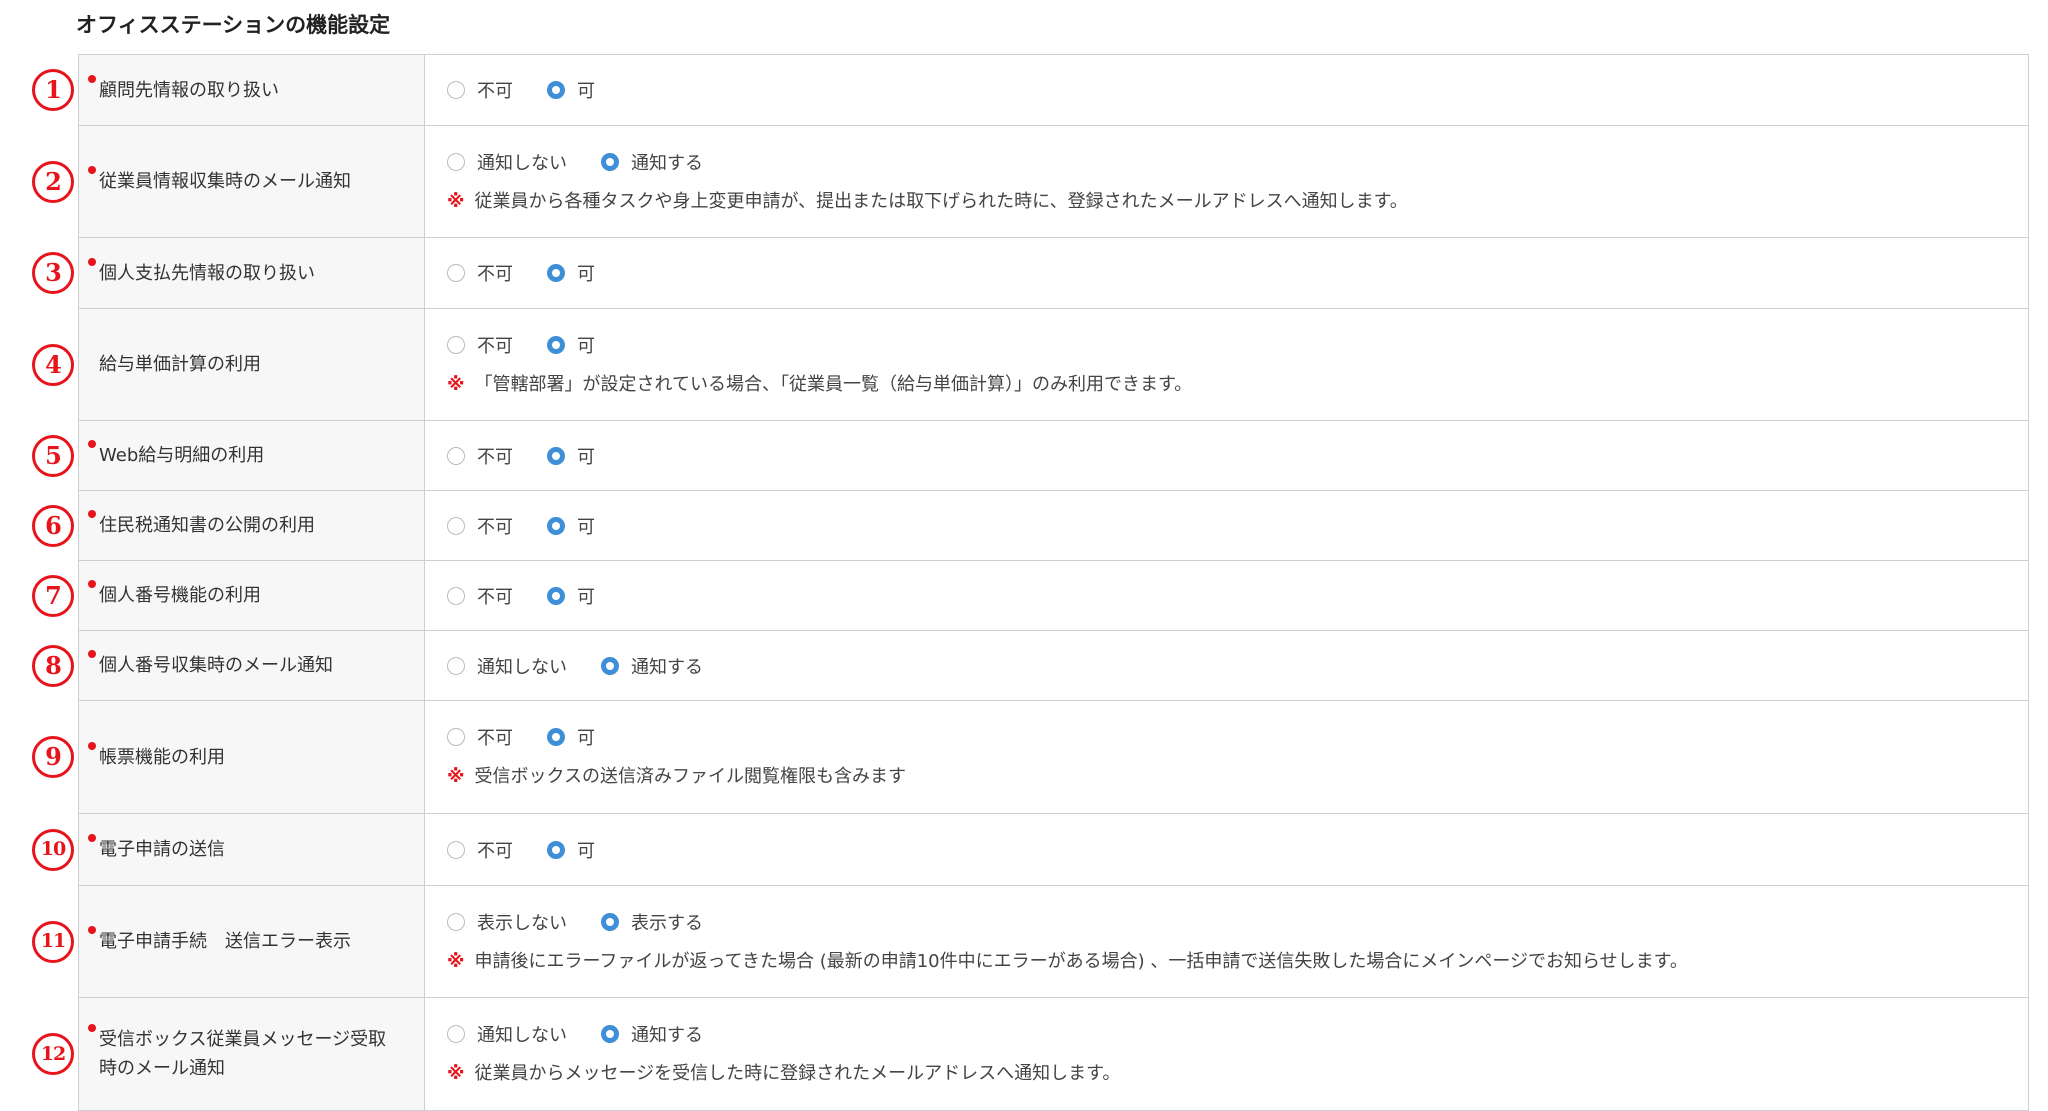  What do you see at coordinates (53, 849) in the screenshot?
I see `row-number-badge: 10` at bounding box center [53, 849].